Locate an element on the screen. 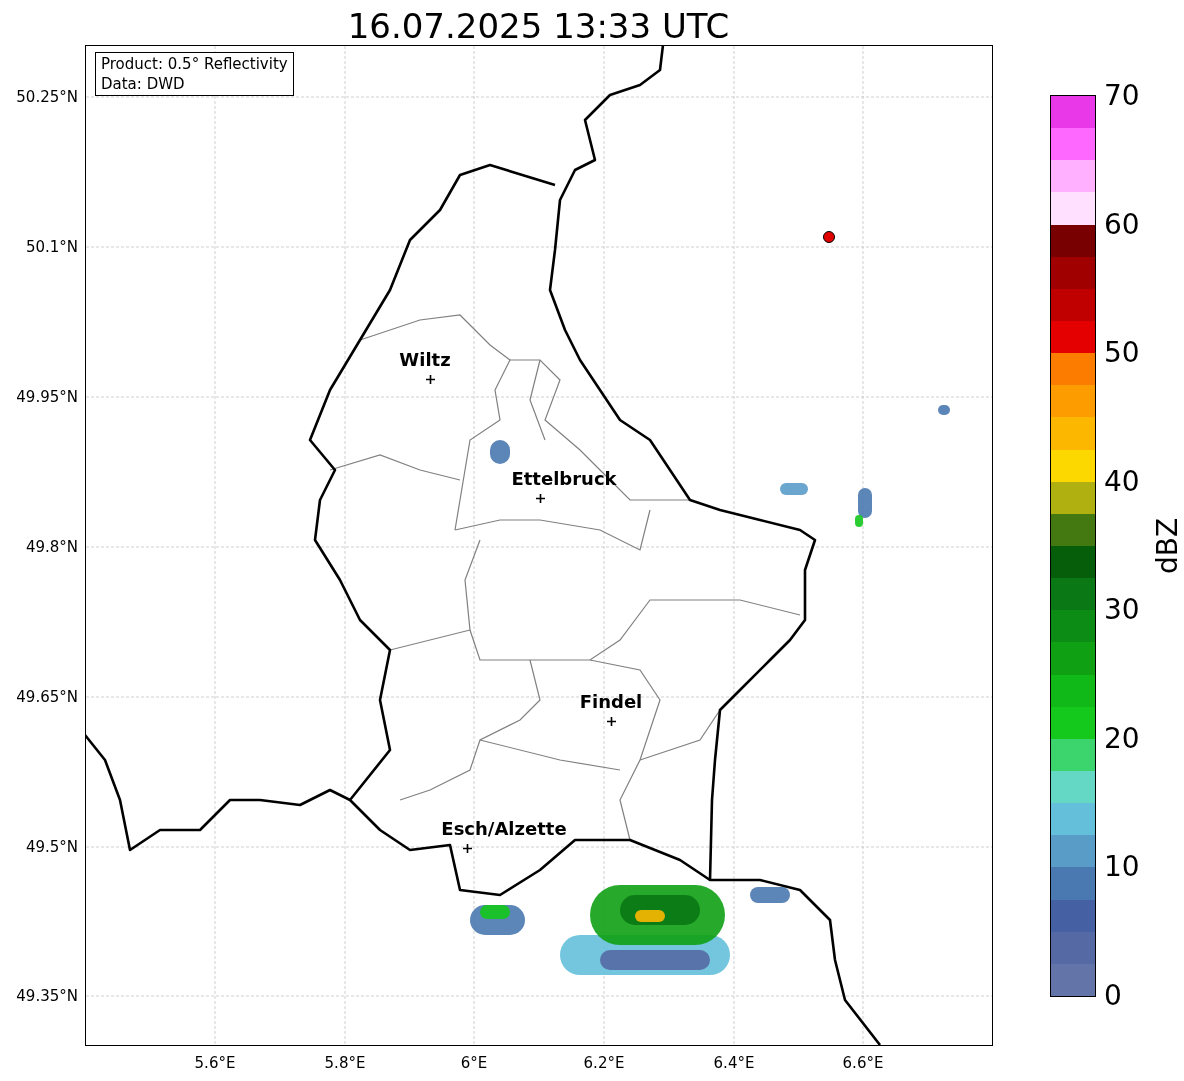  colorbar-tick-label: 70 is located at coordinates (1122, 96).